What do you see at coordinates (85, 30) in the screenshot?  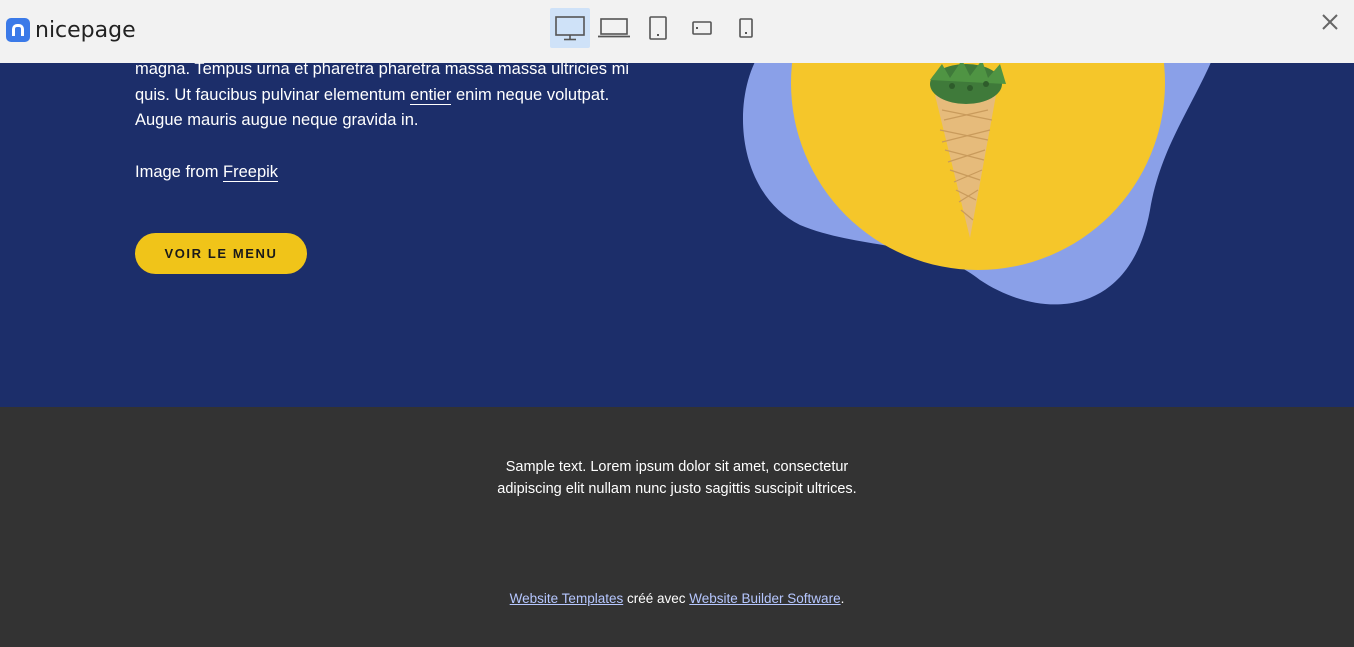 I see `logo-text: nicepage` at bounding box center [85, 30].